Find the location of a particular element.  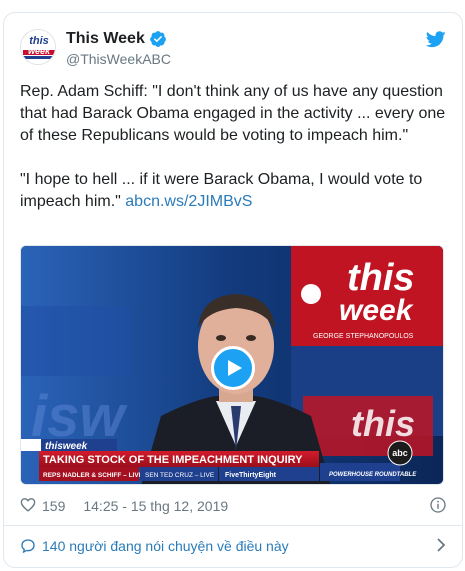

like-button: 159 is located at coordinates (42, 506).